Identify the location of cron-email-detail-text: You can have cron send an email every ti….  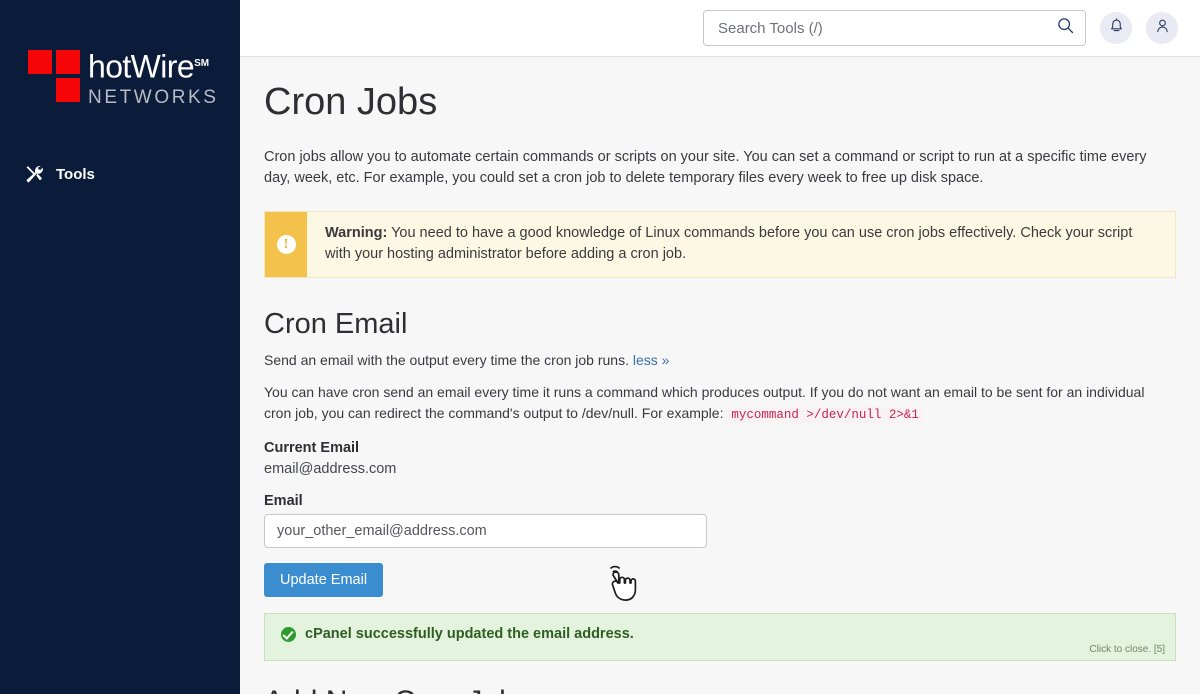
(704, 402).